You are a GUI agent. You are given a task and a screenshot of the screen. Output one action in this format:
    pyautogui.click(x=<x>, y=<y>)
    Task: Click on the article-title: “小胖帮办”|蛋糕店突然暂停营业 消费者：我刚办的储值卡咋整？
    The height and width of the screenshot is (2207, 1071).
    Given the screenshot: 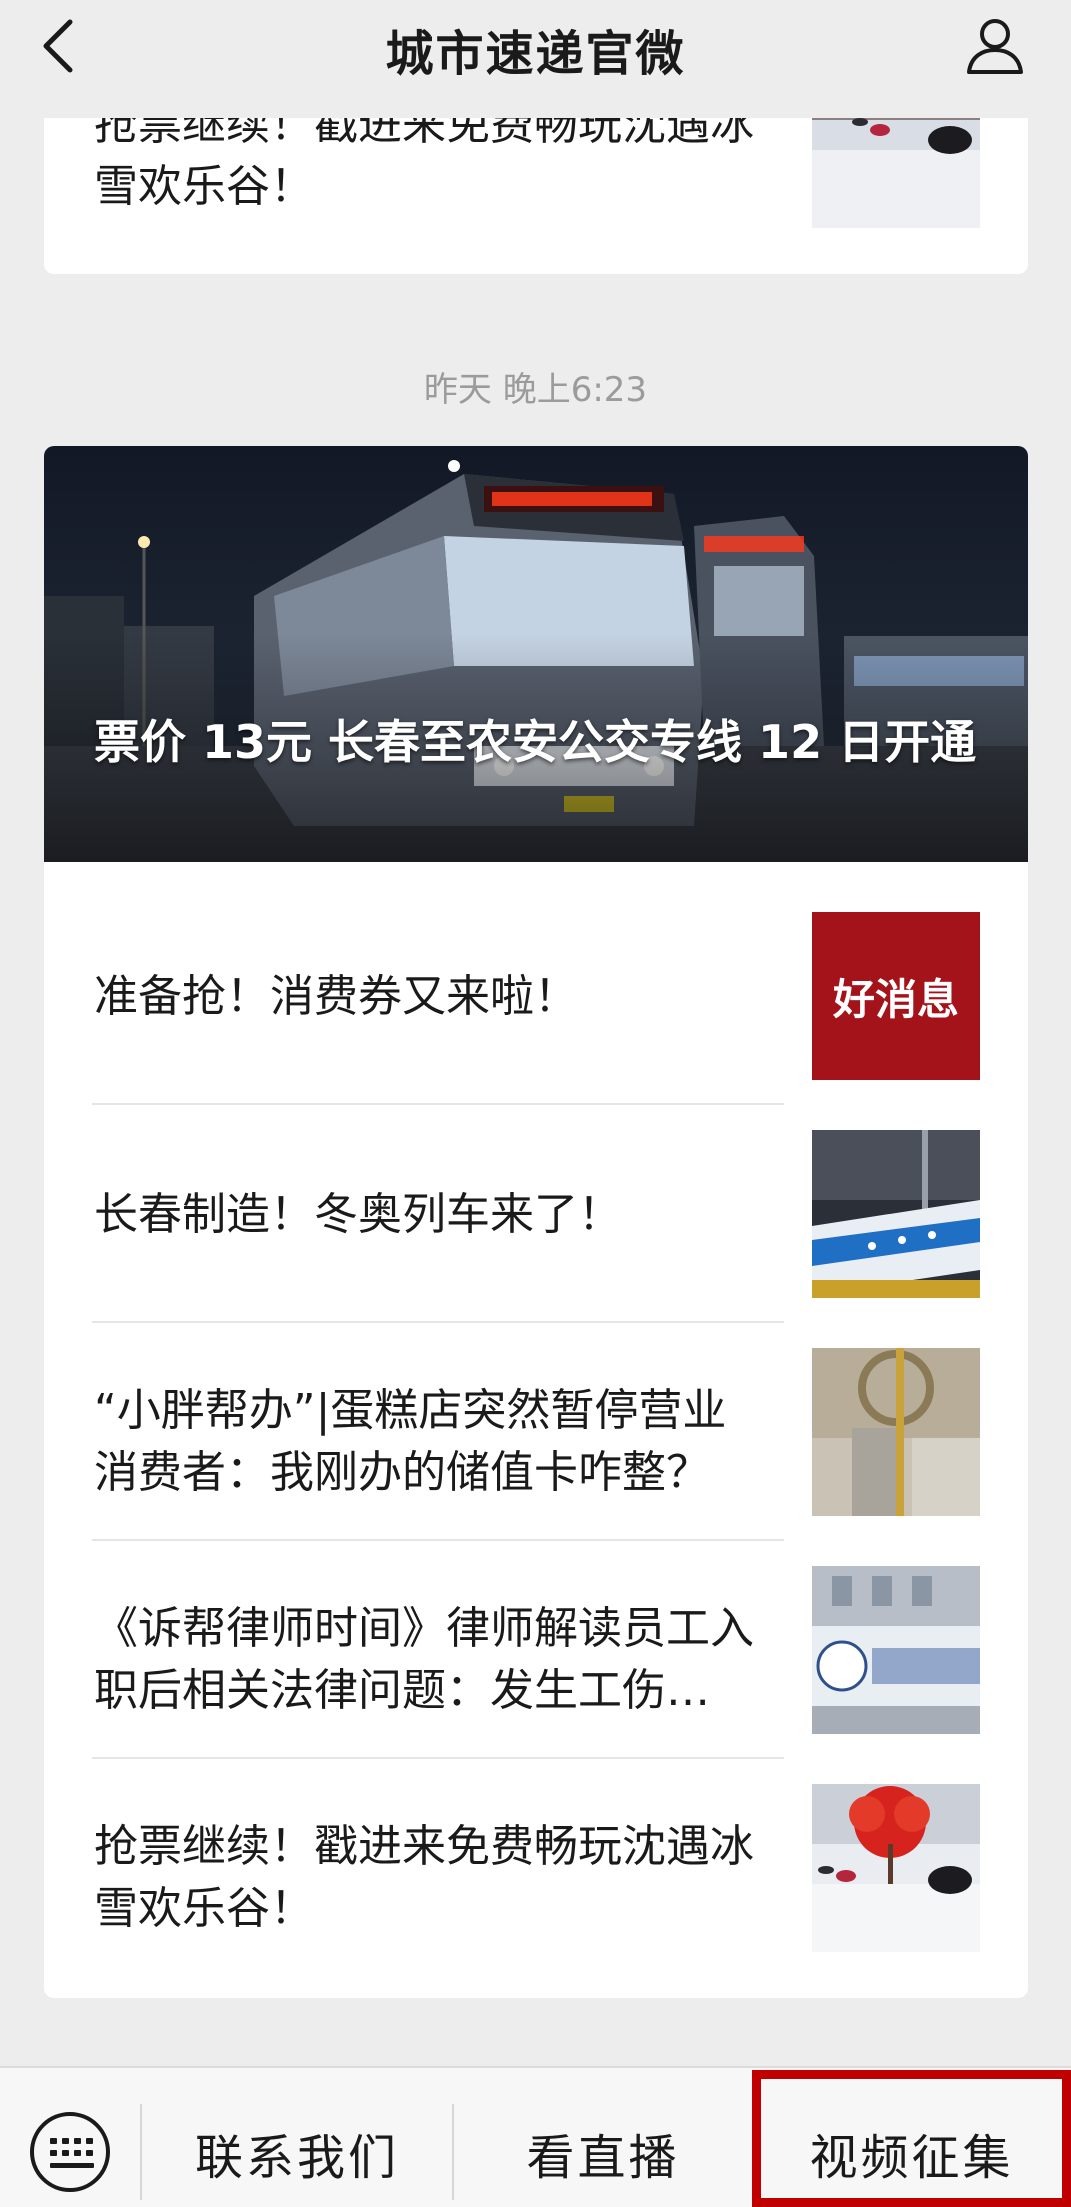 What is the action you would take?
    pyautogui.click(x=410, y=1441)
    